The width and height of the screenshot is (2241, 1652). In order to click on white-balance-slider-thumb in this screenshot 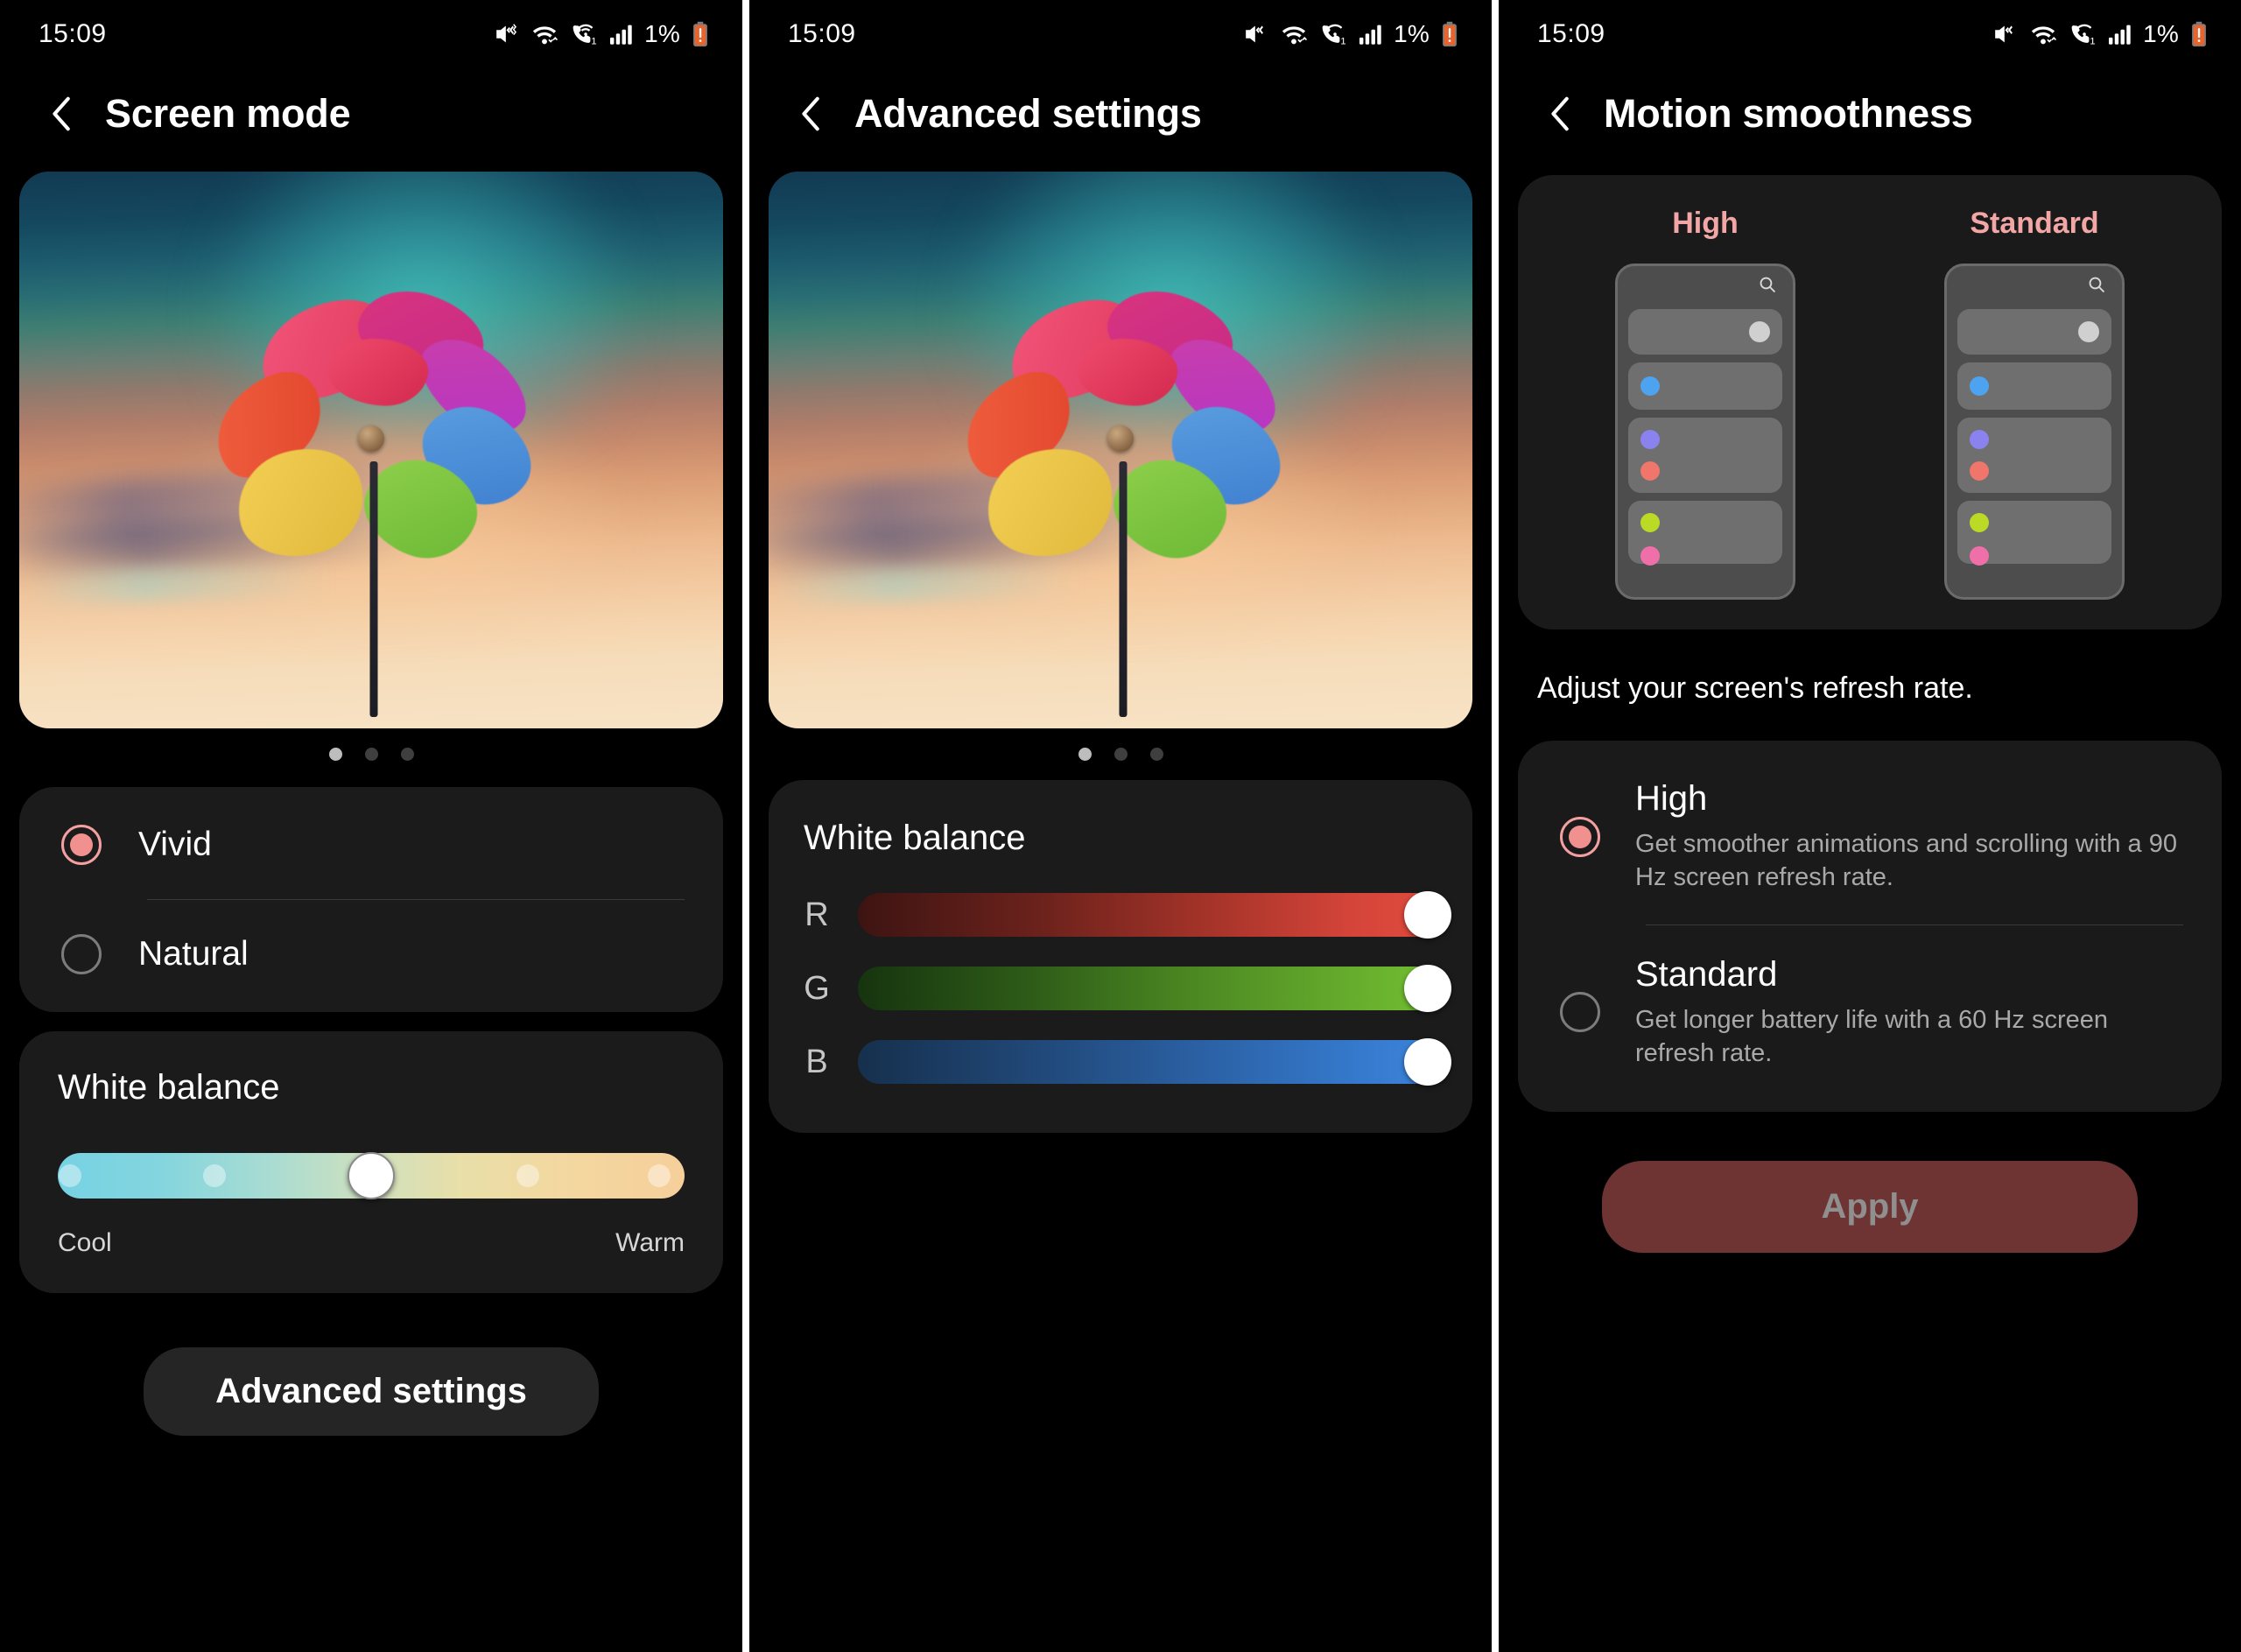, I will do `click(371, 1175)`.